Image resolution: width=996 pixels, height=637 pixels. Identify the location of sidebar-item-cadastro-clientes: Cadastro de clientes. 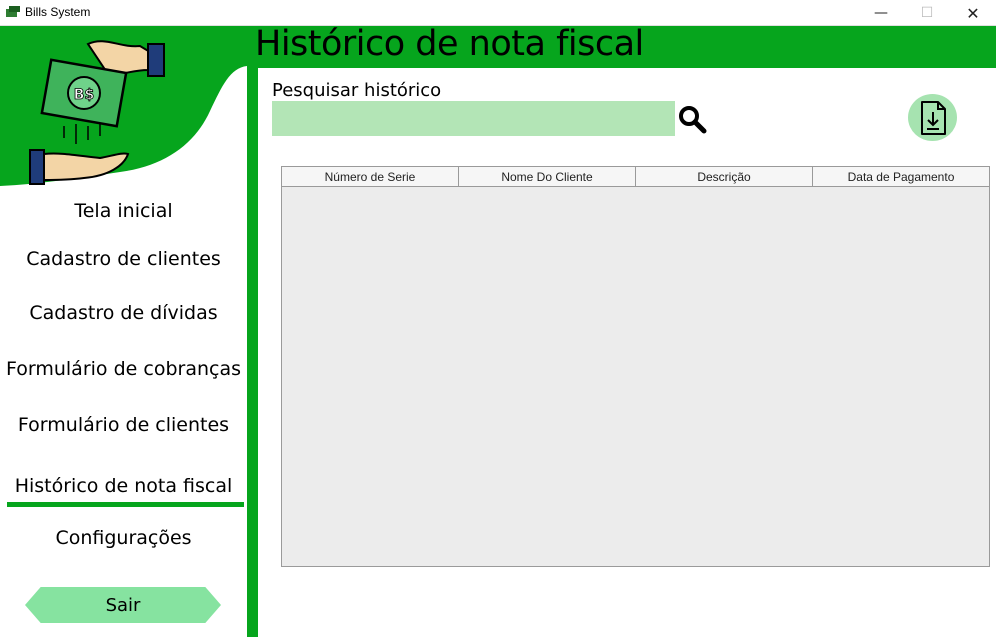
(123, 259).